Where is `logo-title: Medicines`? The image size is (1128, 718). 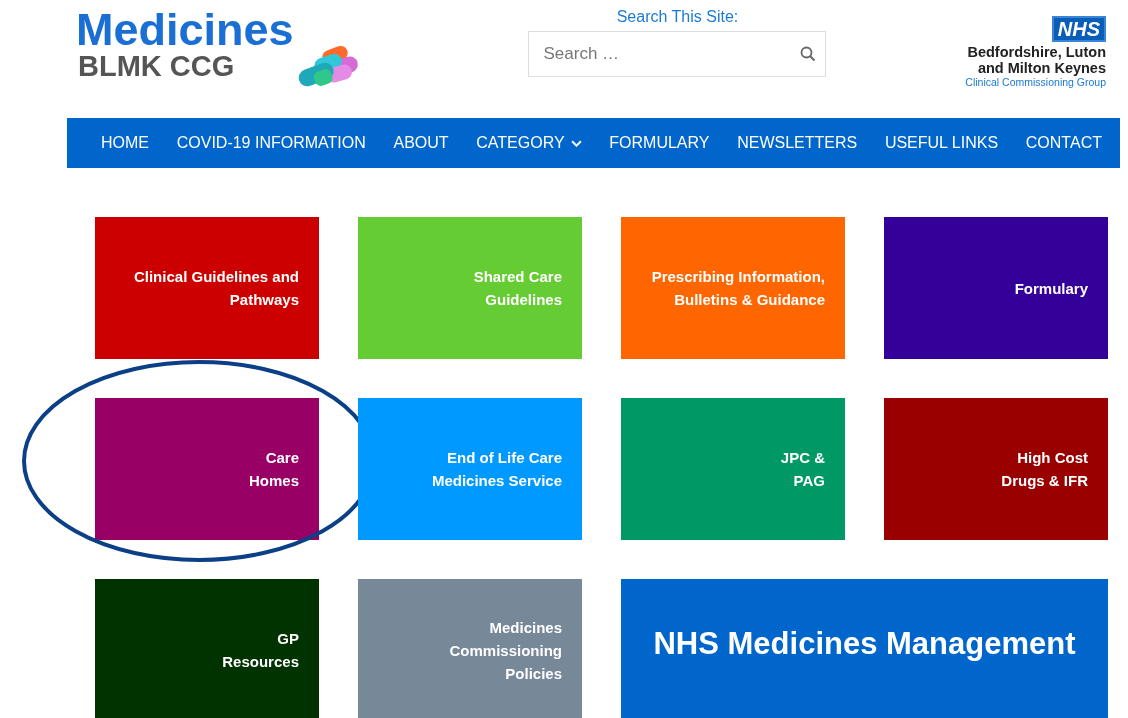
logo-title: Medicines is located at coordinates (185, 30).